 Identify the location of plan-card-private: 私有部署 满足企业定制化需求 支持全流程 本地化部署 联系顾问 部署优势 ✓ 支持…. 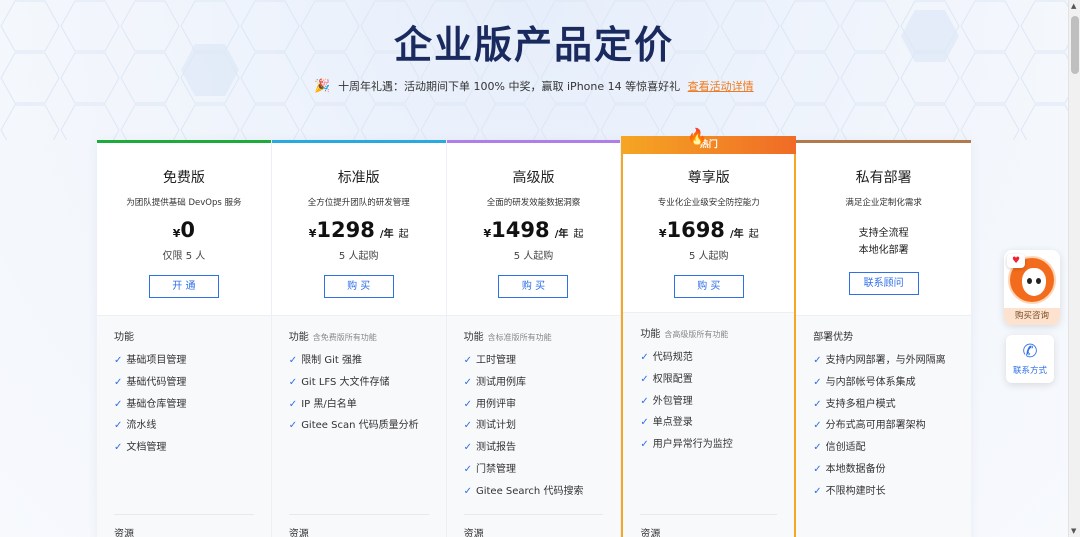
(883, 338).